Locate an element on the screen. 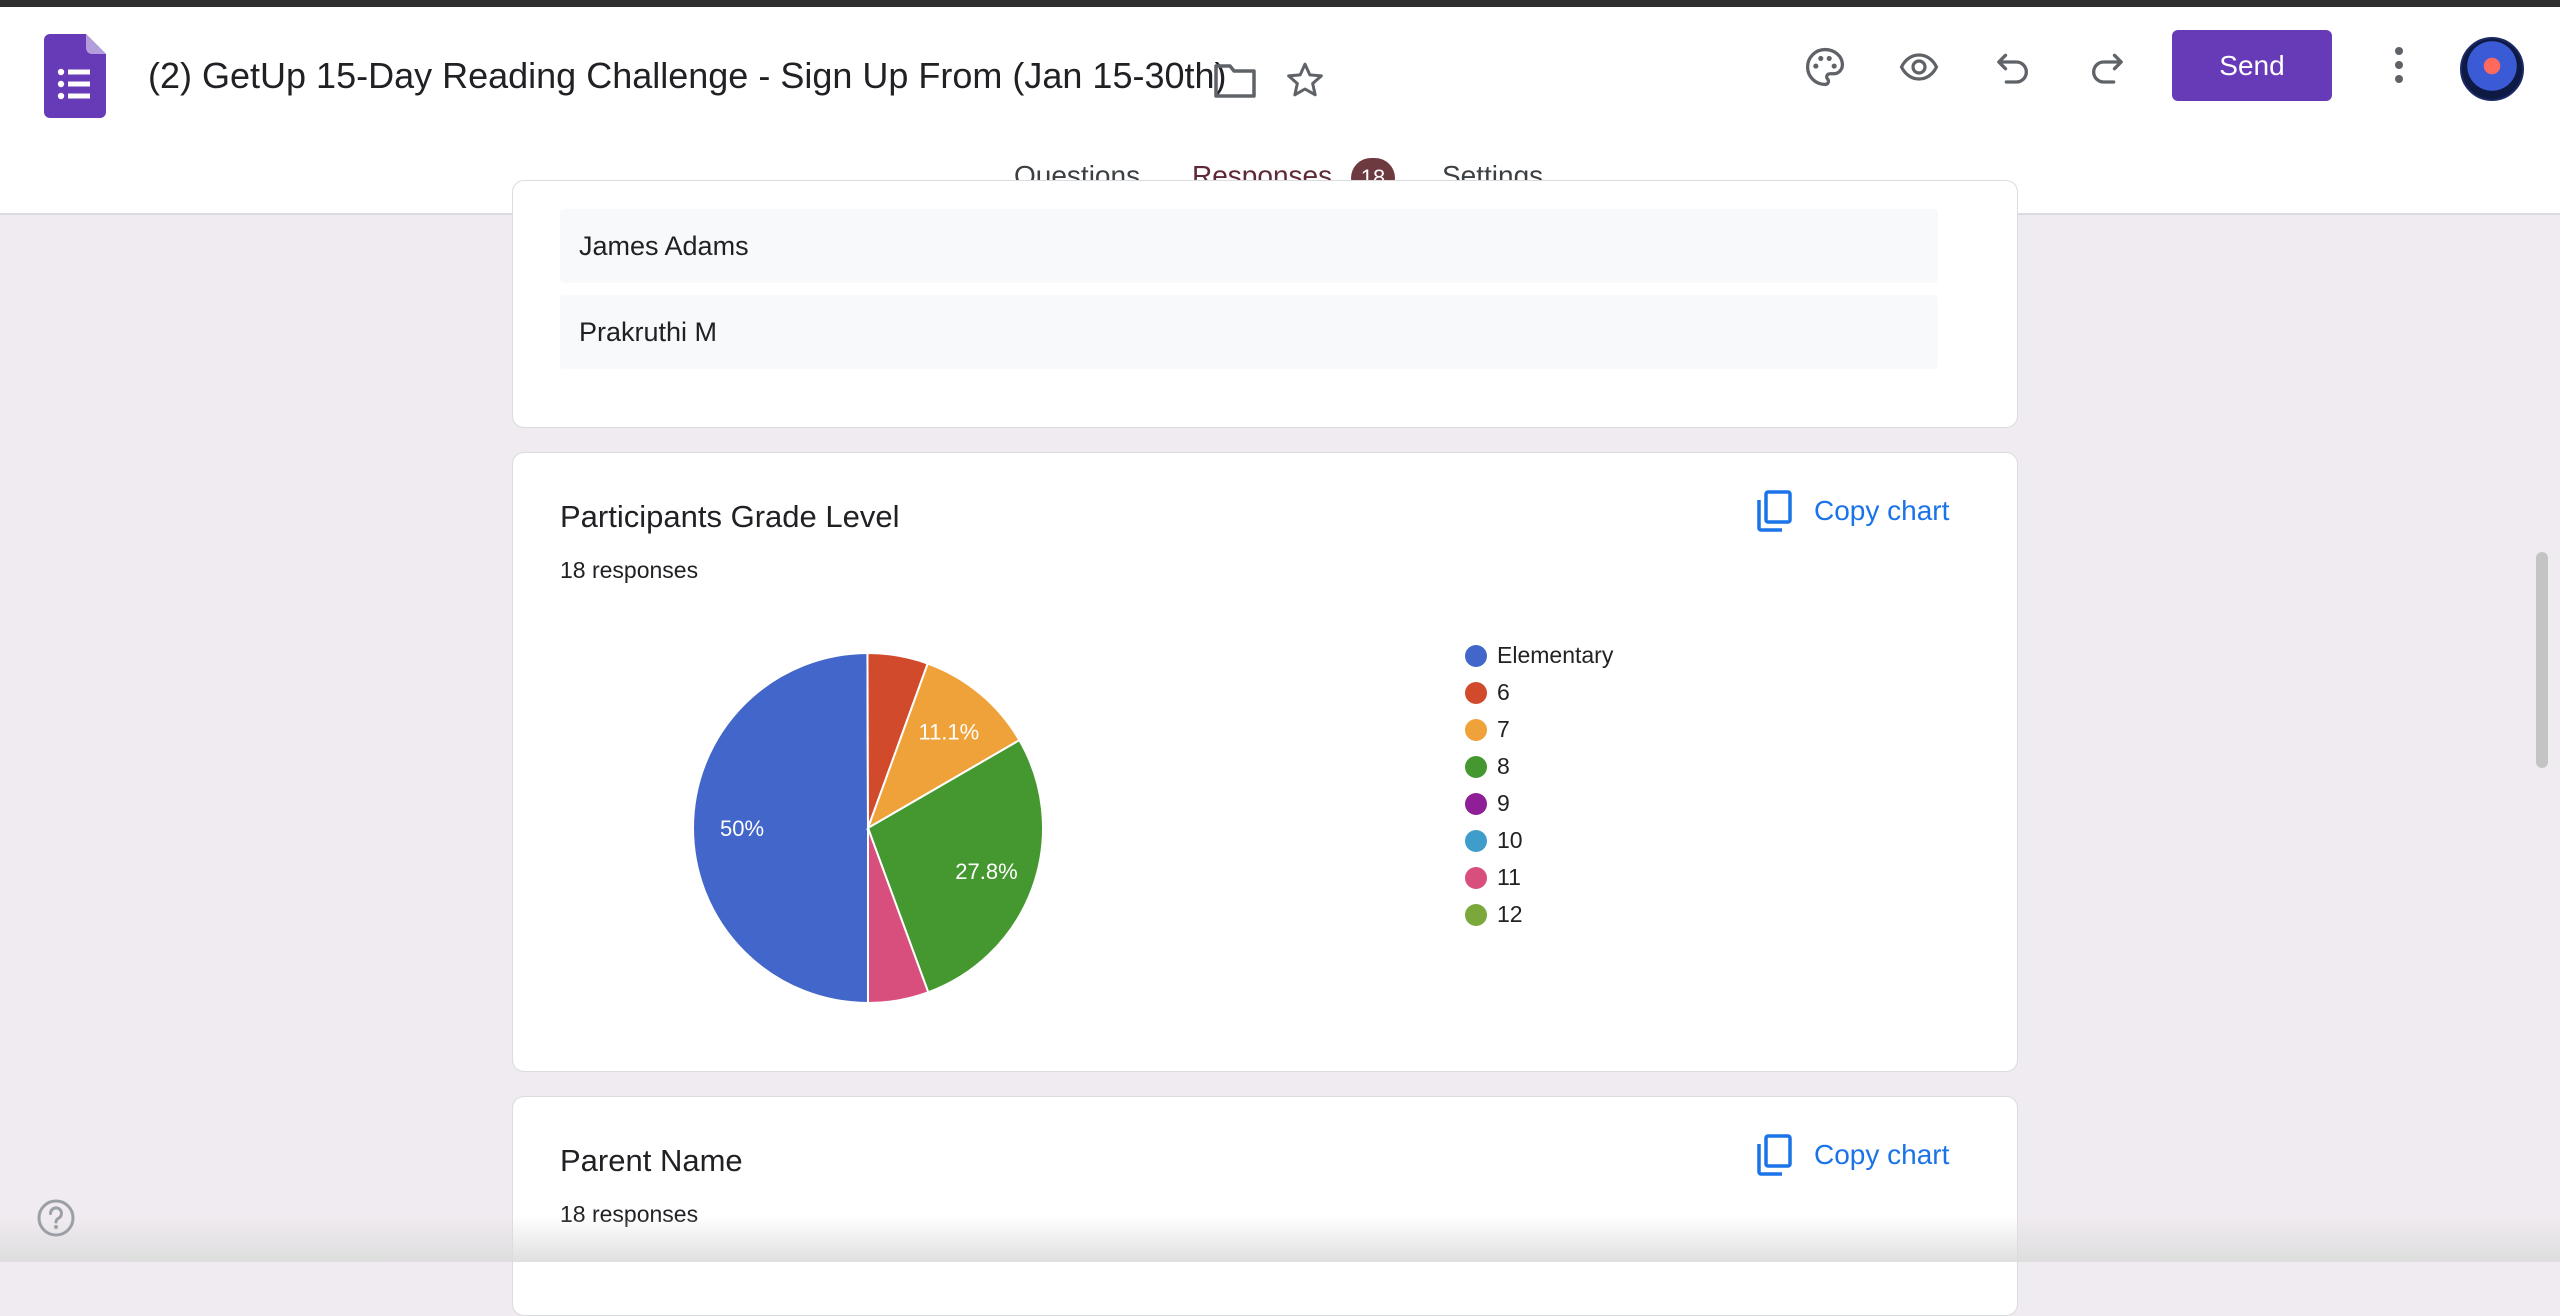 This screenshot has height=1316, width=2560. pie-slice-label: 27.8% is located at coordinates (986, 871).